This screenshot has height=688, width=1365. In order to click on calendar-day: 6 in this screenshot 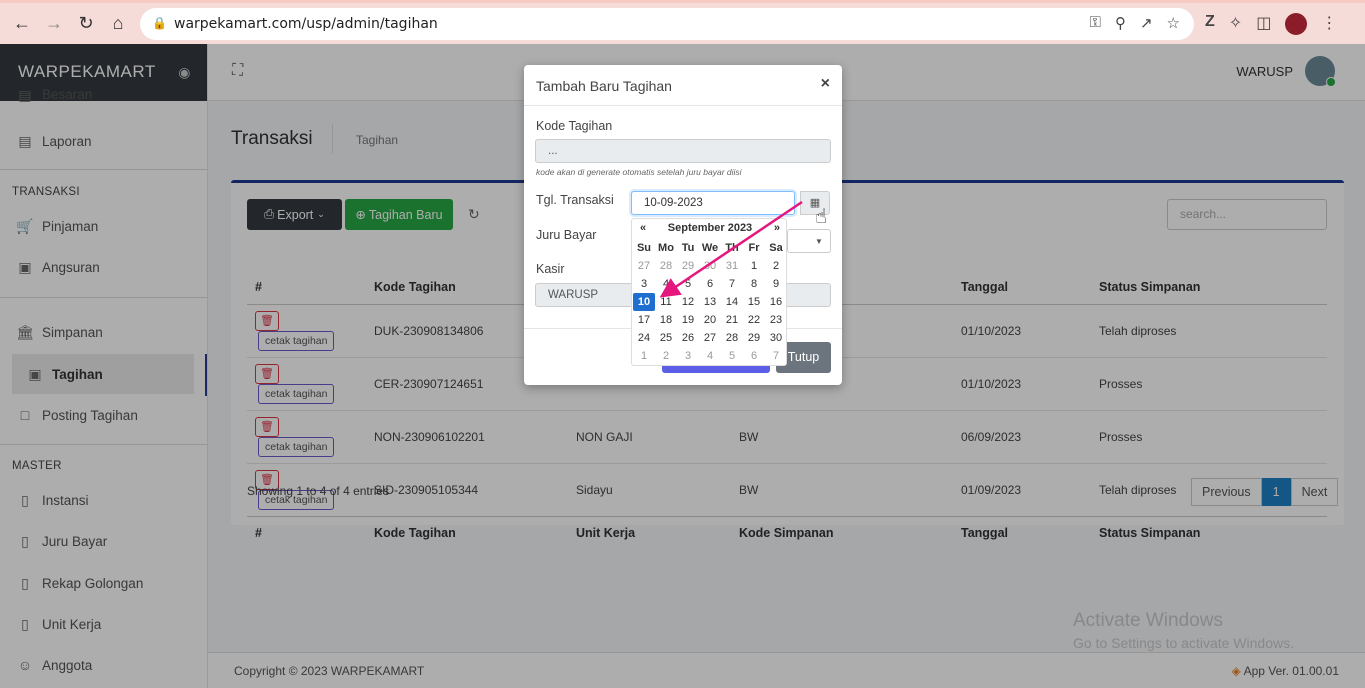, I will do `click(754, 356)`.